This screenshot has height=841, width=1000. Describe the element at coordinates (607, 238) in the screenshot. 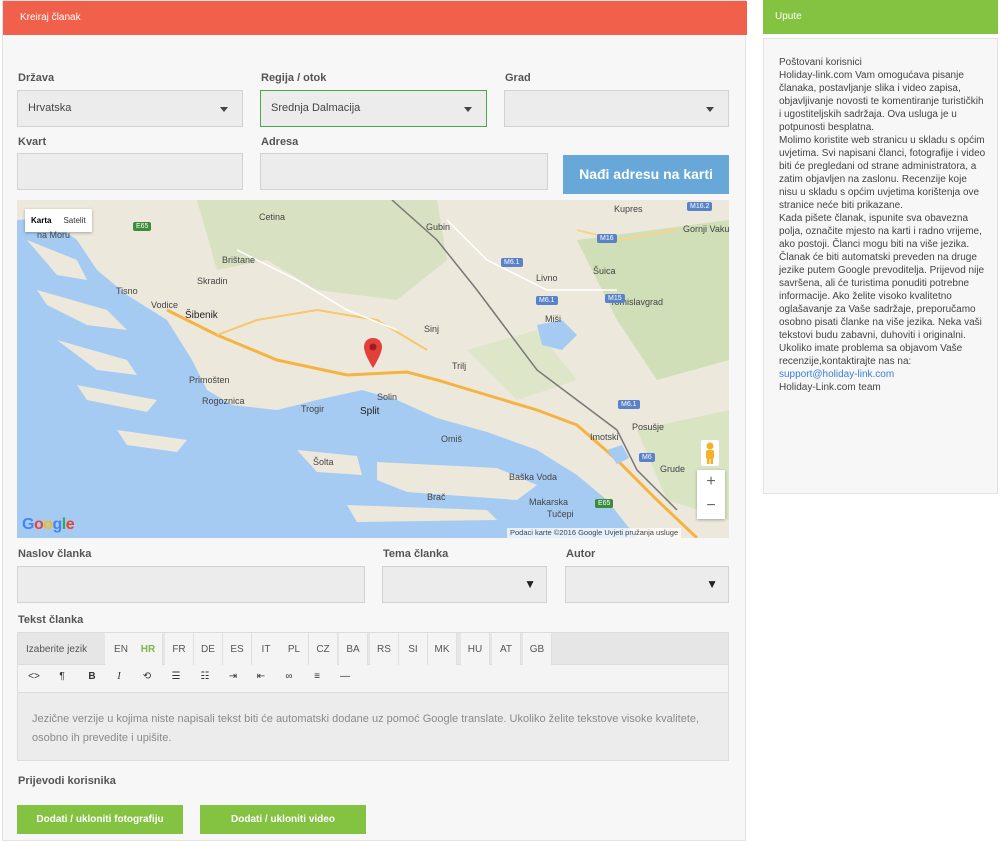

I see `road-shield: M16` at that location.